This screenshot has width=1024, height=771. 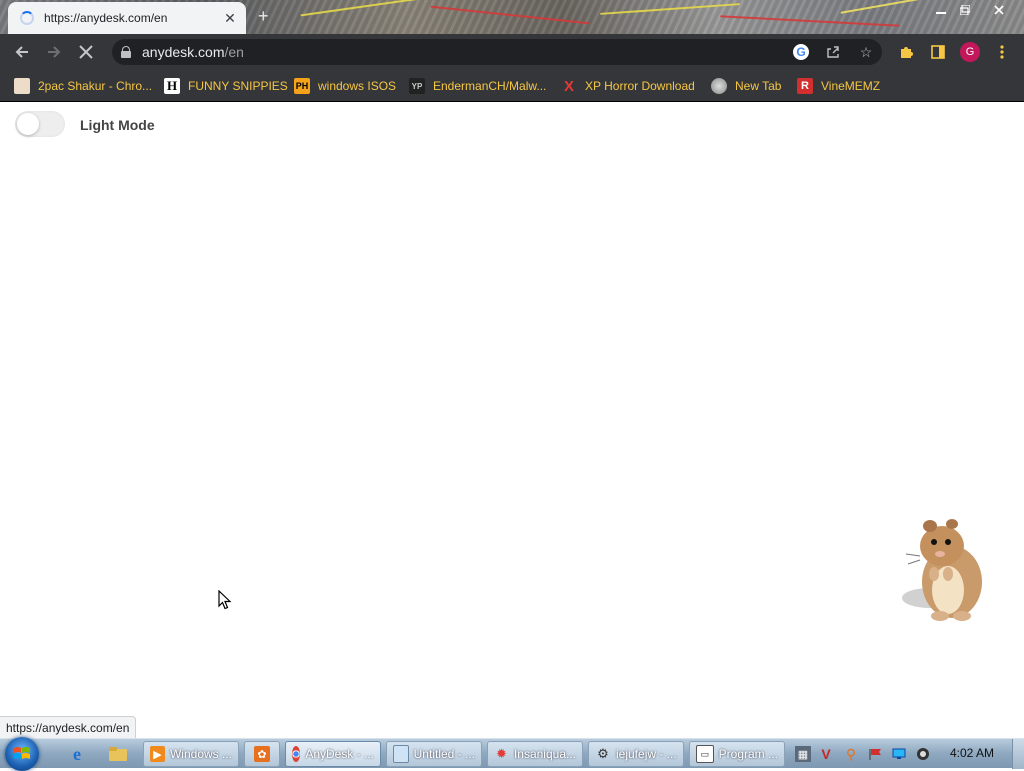 I want to click on restore-icon, so click(x=965, y=10).